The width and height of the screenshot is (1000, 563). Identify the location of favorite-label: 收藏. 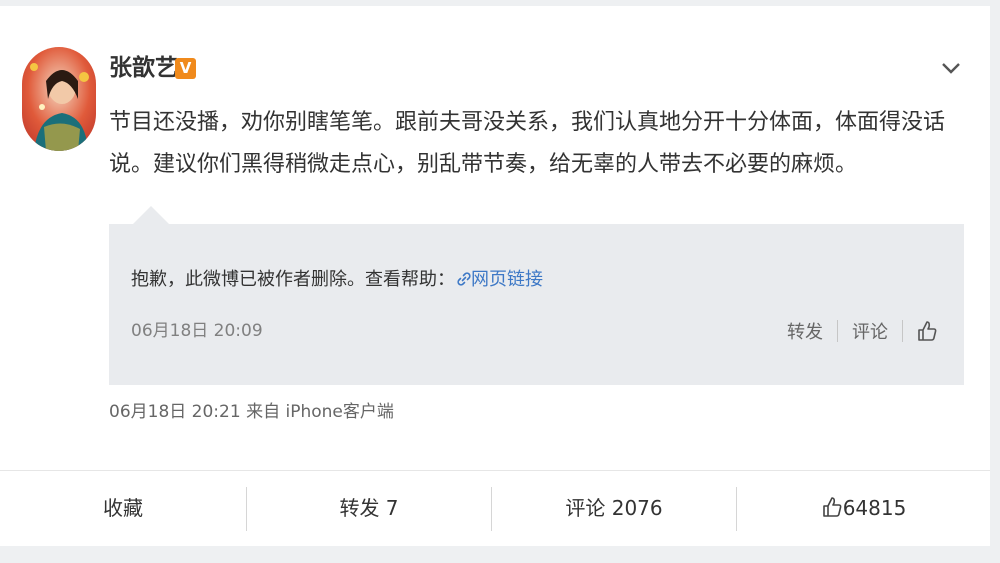
(123, 508).